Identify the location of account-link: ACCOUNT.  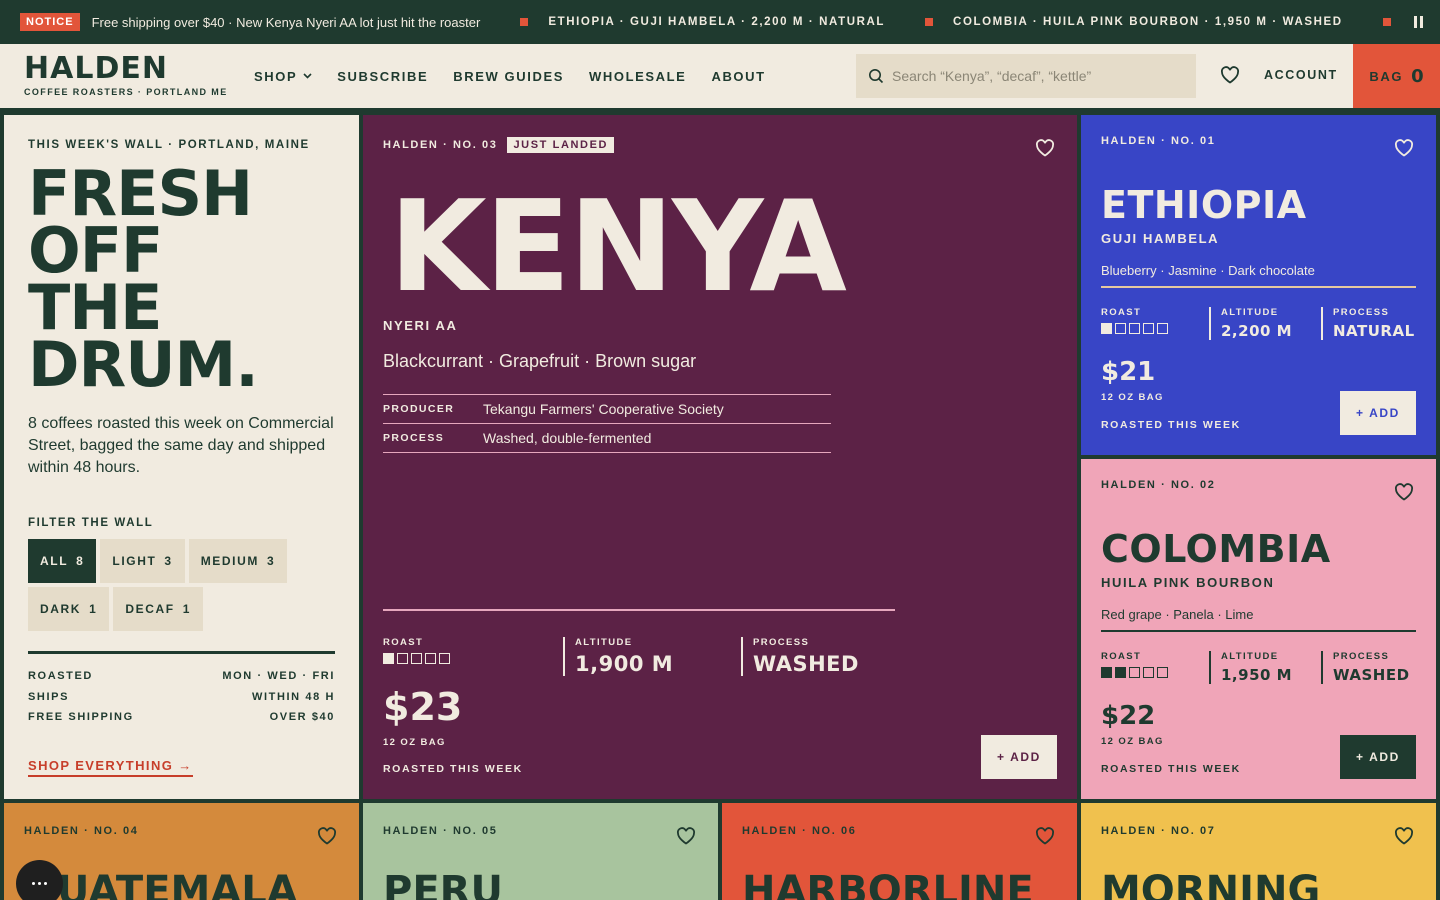
(1301, 75).